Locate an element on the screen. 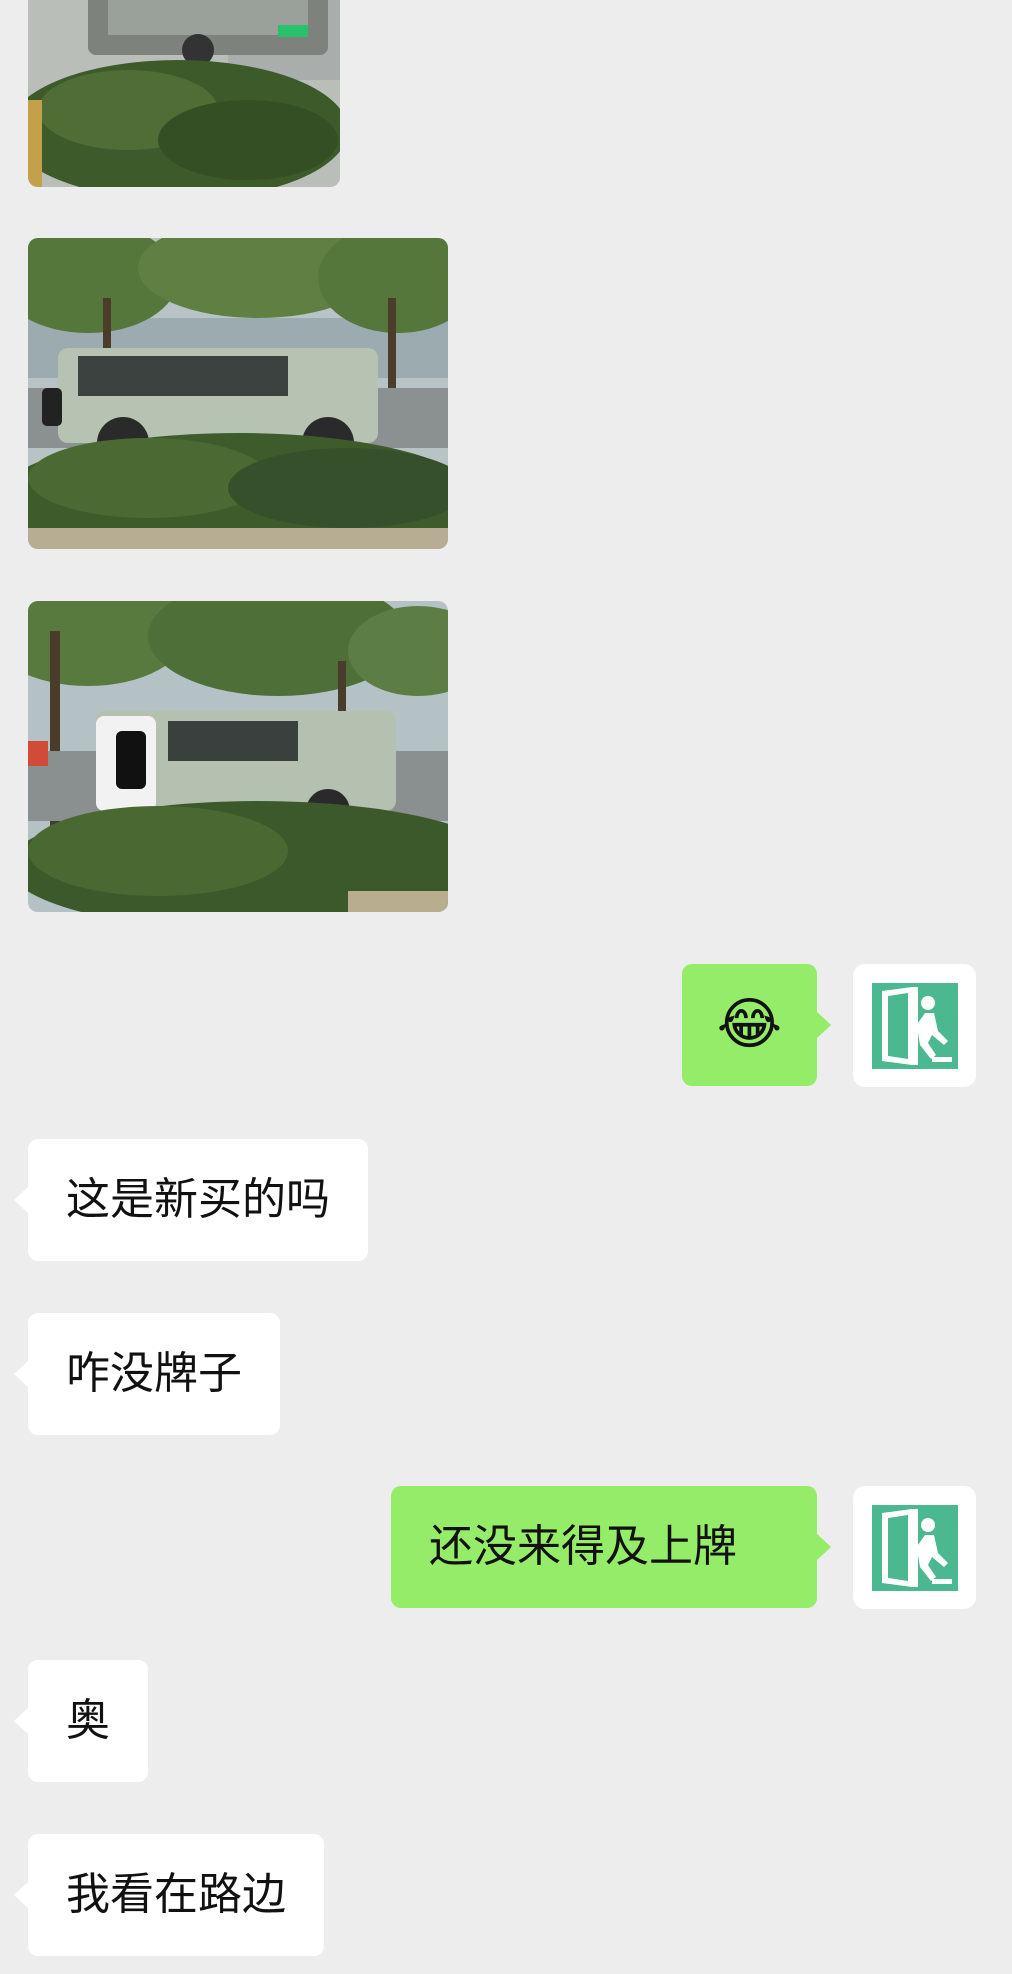 The height and width of the screenshot is (1974, 1012). message-text: 这是新买的吗 is located at coordinates (198, 1199).